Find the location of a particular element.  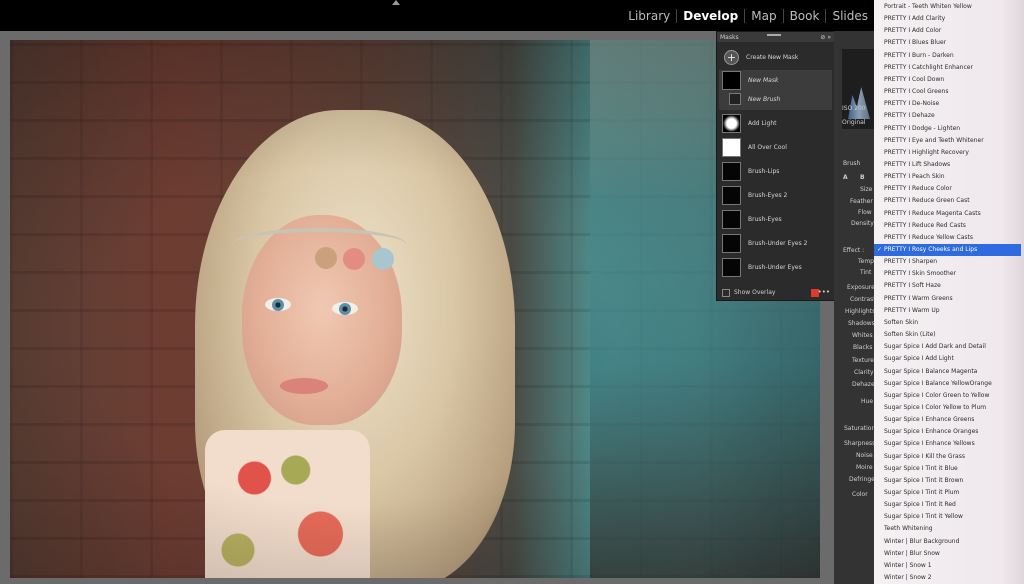

module-library: Library is located at coordinates (649, 16).